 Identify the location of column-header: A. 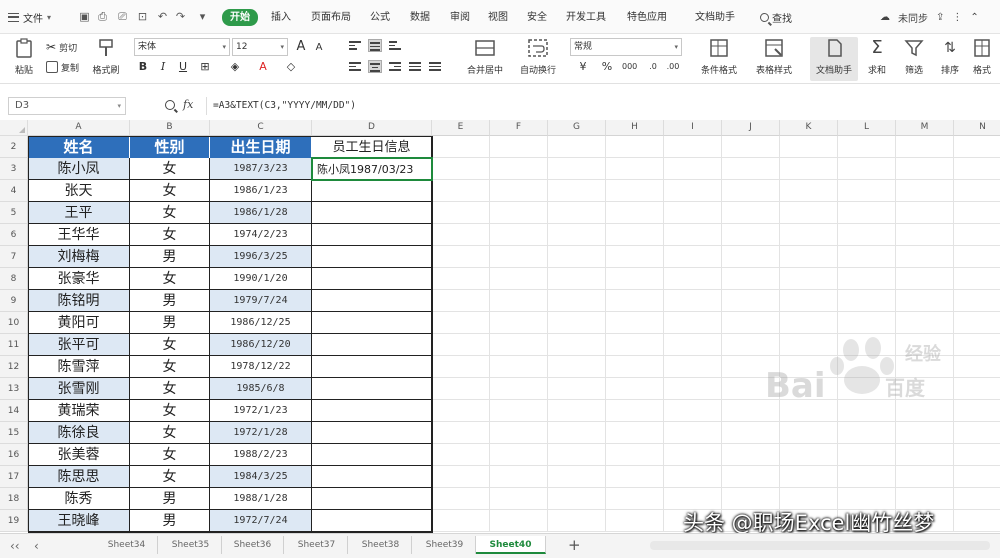
(79, 128).